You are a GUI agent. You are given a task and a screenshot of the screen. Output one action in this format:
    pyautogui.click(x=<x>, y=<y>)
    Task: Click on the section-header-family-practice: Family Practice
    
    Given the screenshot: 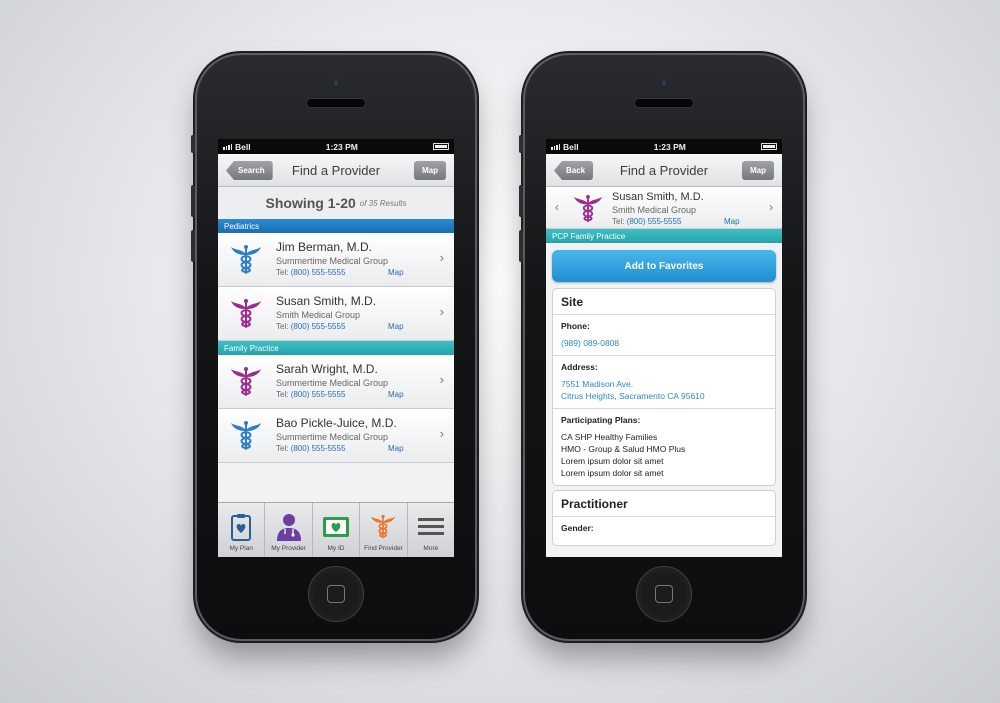 What is the action you would take?
    pyautogui.click(x=336, y=348)
    